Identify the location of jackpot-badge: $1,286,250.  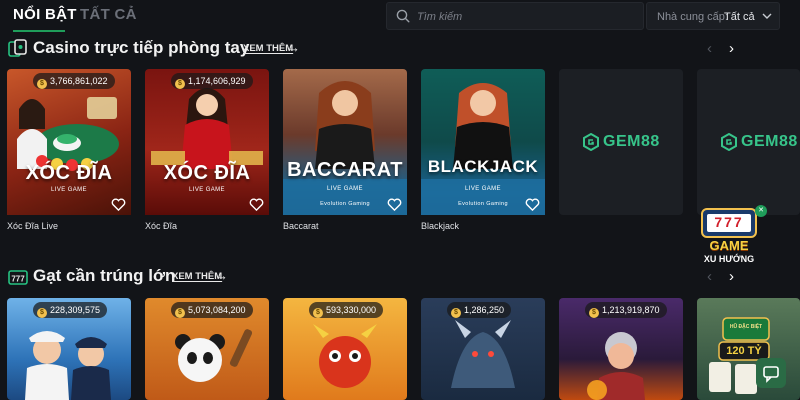
(479, 310).